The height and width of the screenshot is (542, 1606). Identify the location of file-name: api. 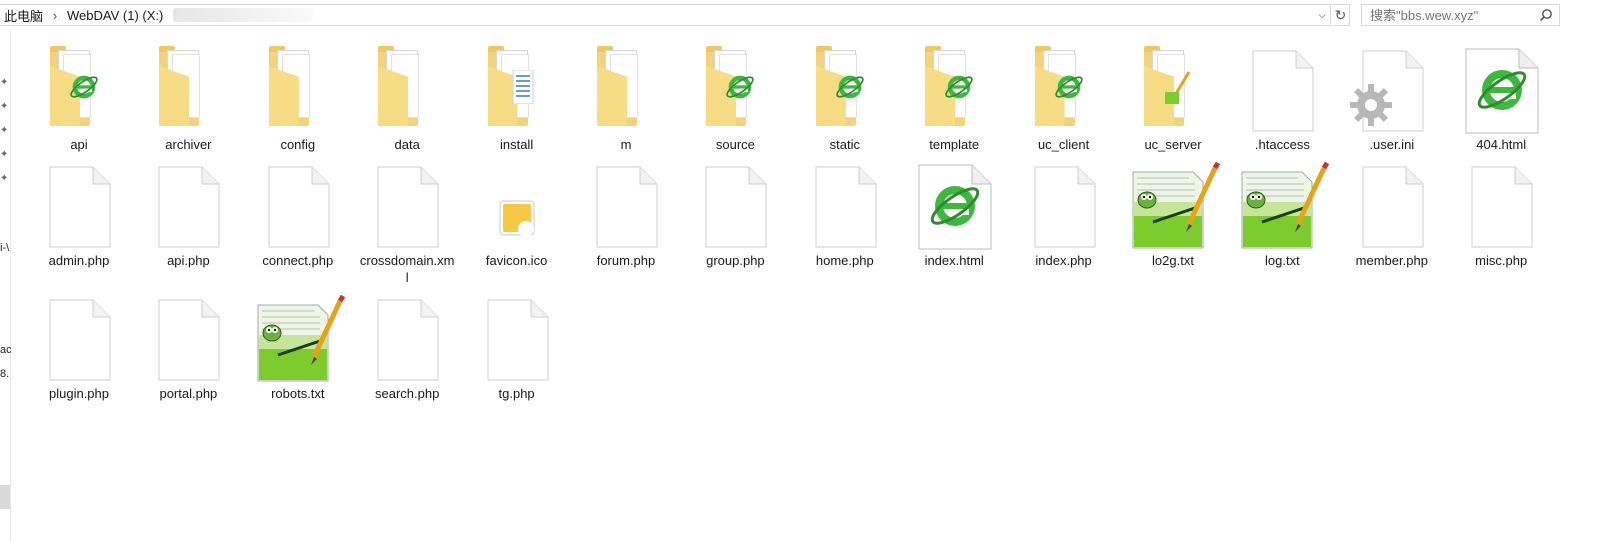
(79, 144).